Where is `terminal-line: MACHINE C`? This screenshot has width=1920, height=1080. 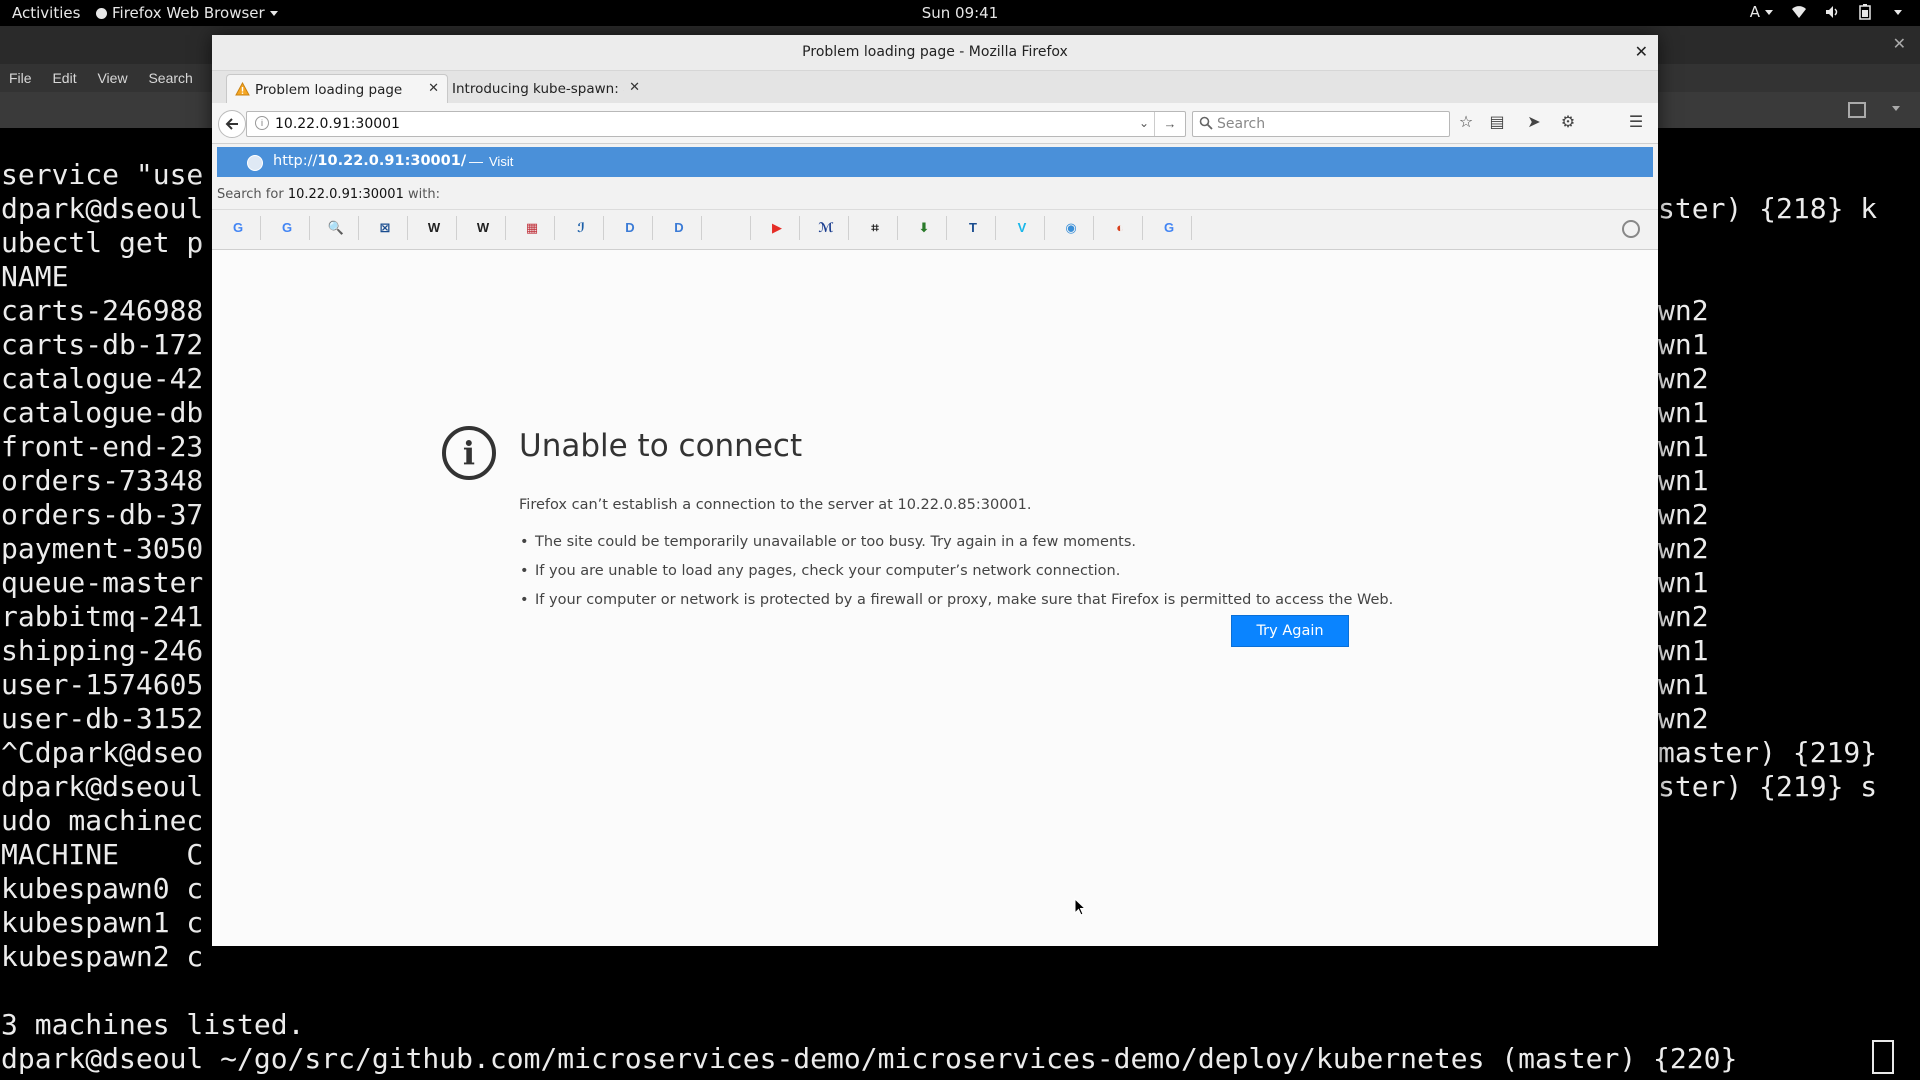 terminal-line: MACHINE C is located at coordinates (102, 854).